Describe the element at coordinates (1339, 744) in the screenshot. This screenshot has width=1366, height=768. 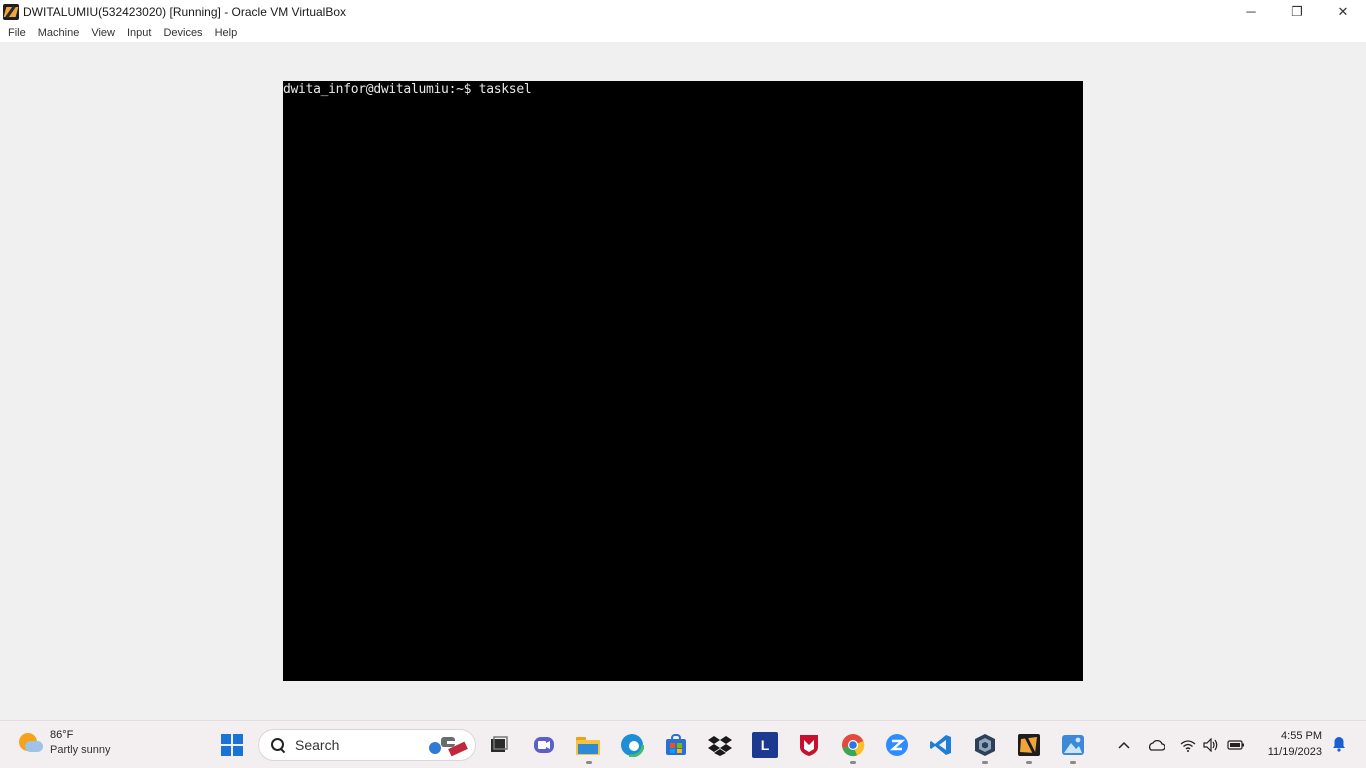
I see `notification-bell-icon` at that location.